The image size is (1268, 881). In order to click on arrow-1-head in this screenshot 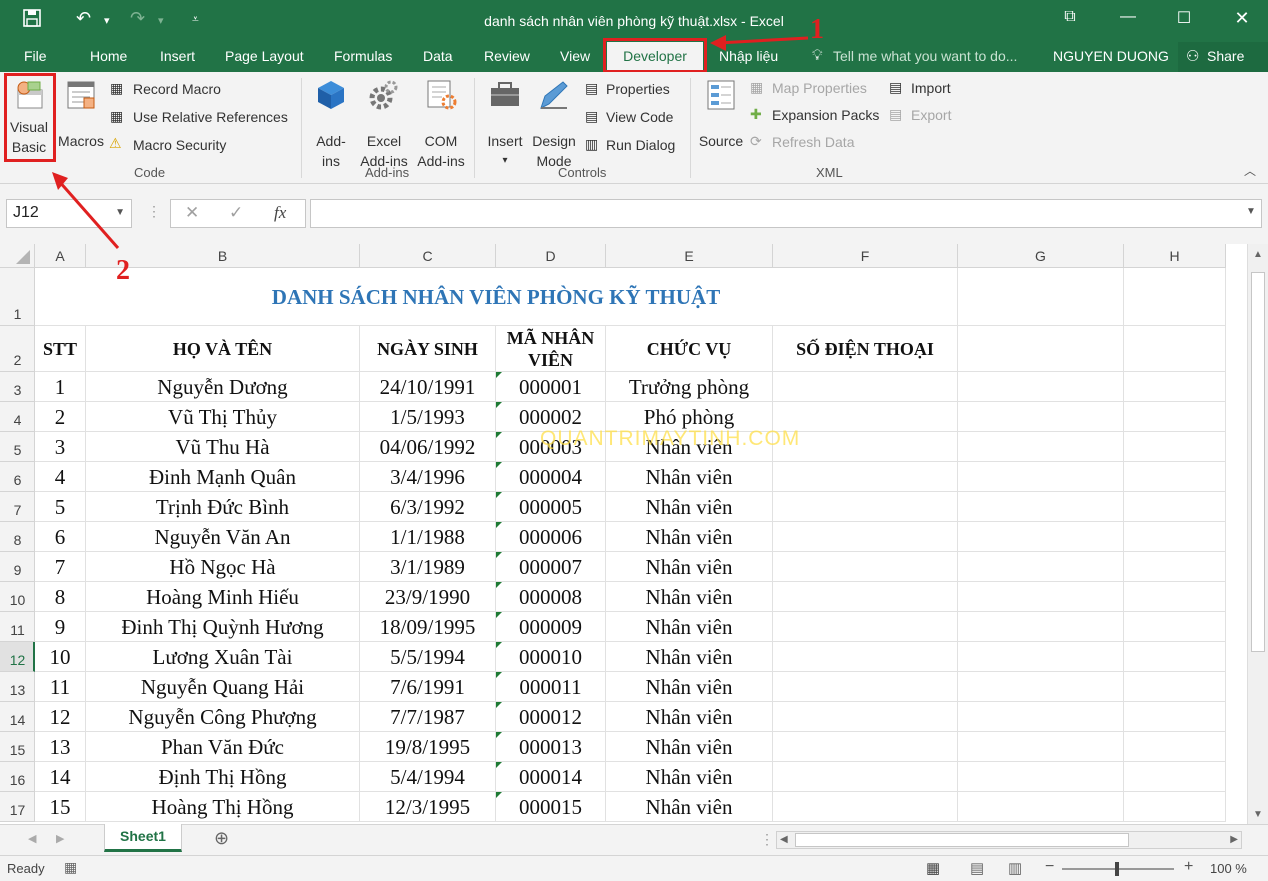, I will do `click(718, 43)`.